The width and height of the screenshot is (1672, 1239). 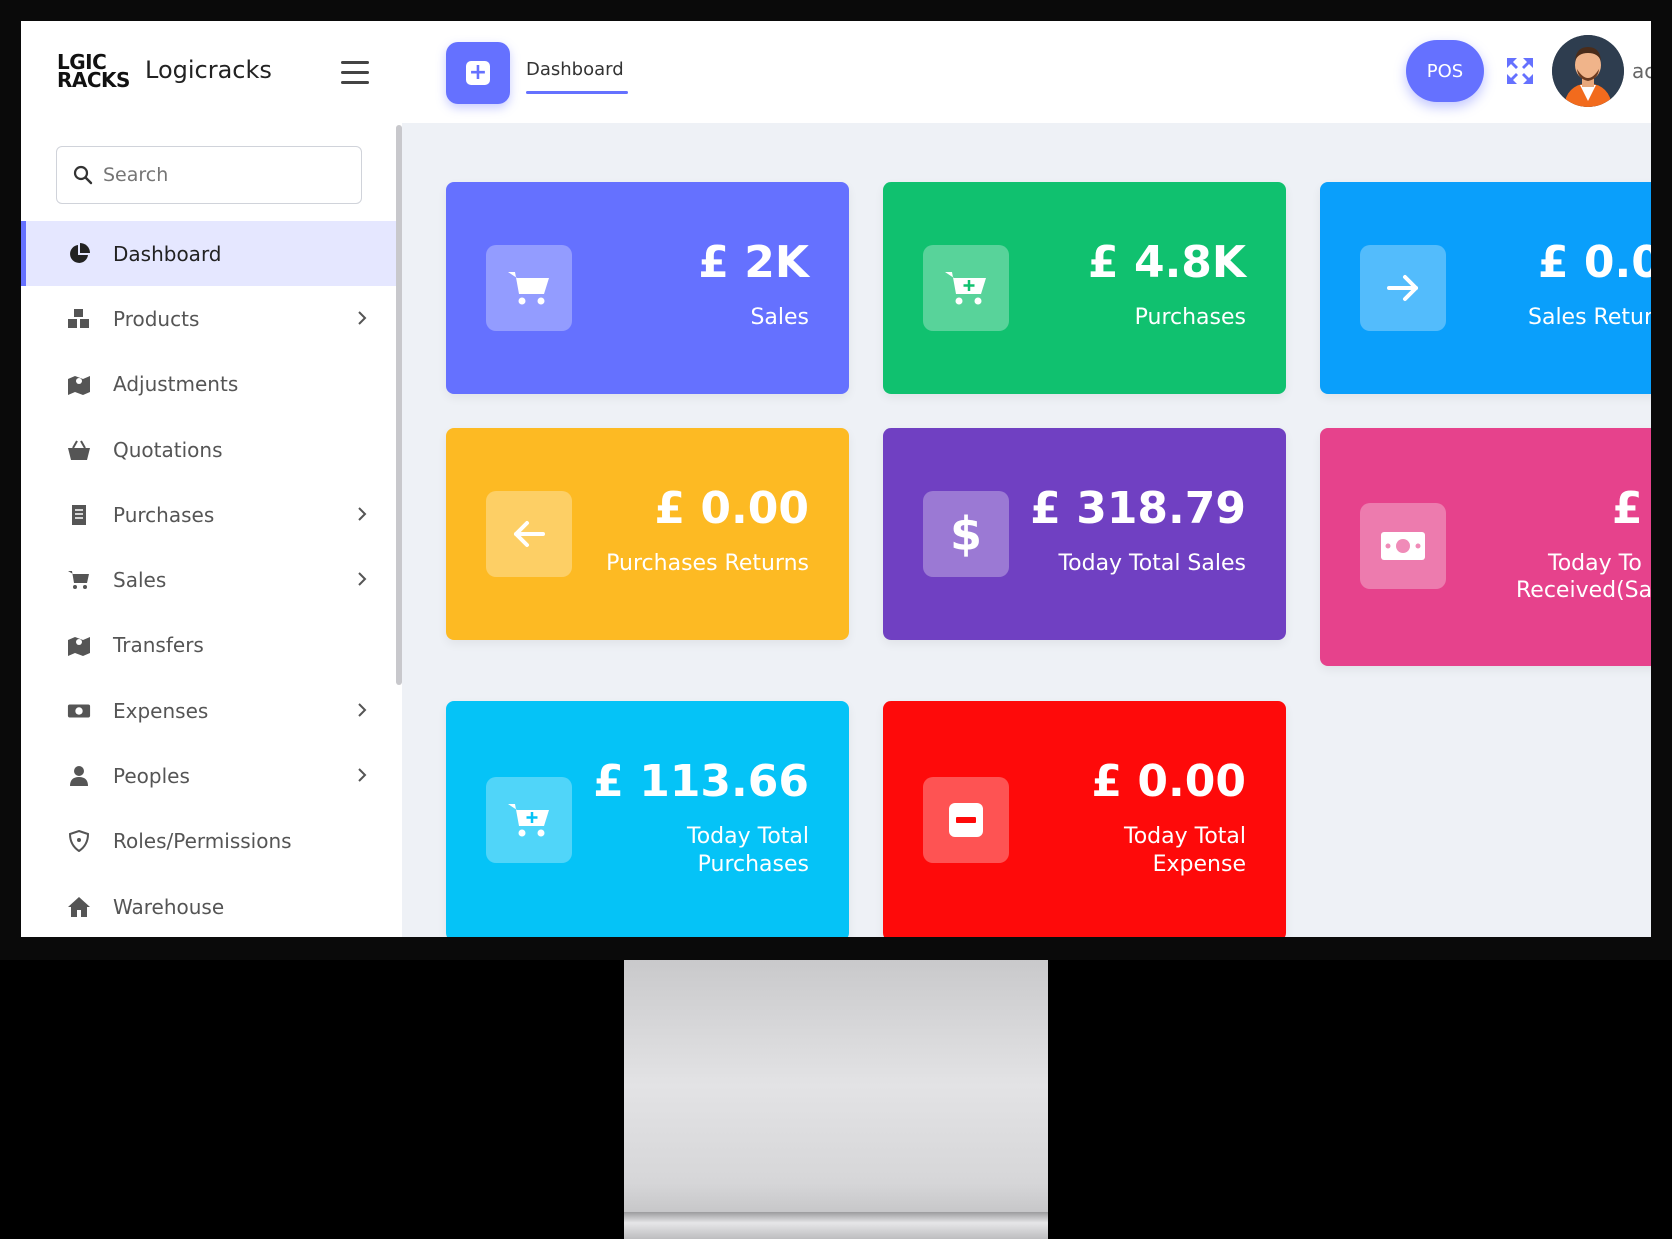 What do you see at coordinates (79, 841) in the screenshot?
I see `shield-icon` at bounding box center [79, 841].